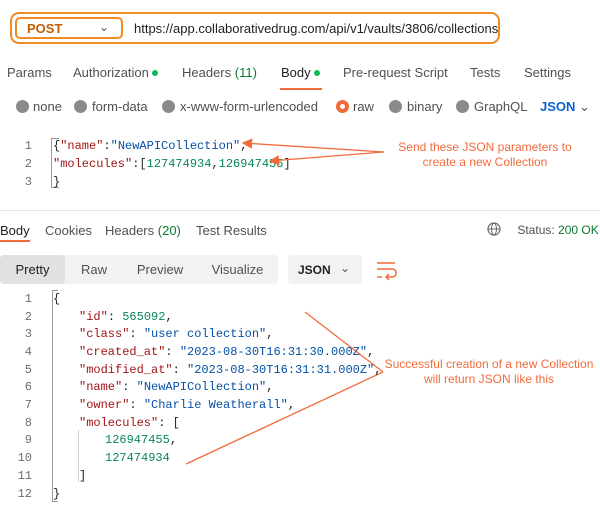  I want to click on line-number: 6, so click(28, 387).